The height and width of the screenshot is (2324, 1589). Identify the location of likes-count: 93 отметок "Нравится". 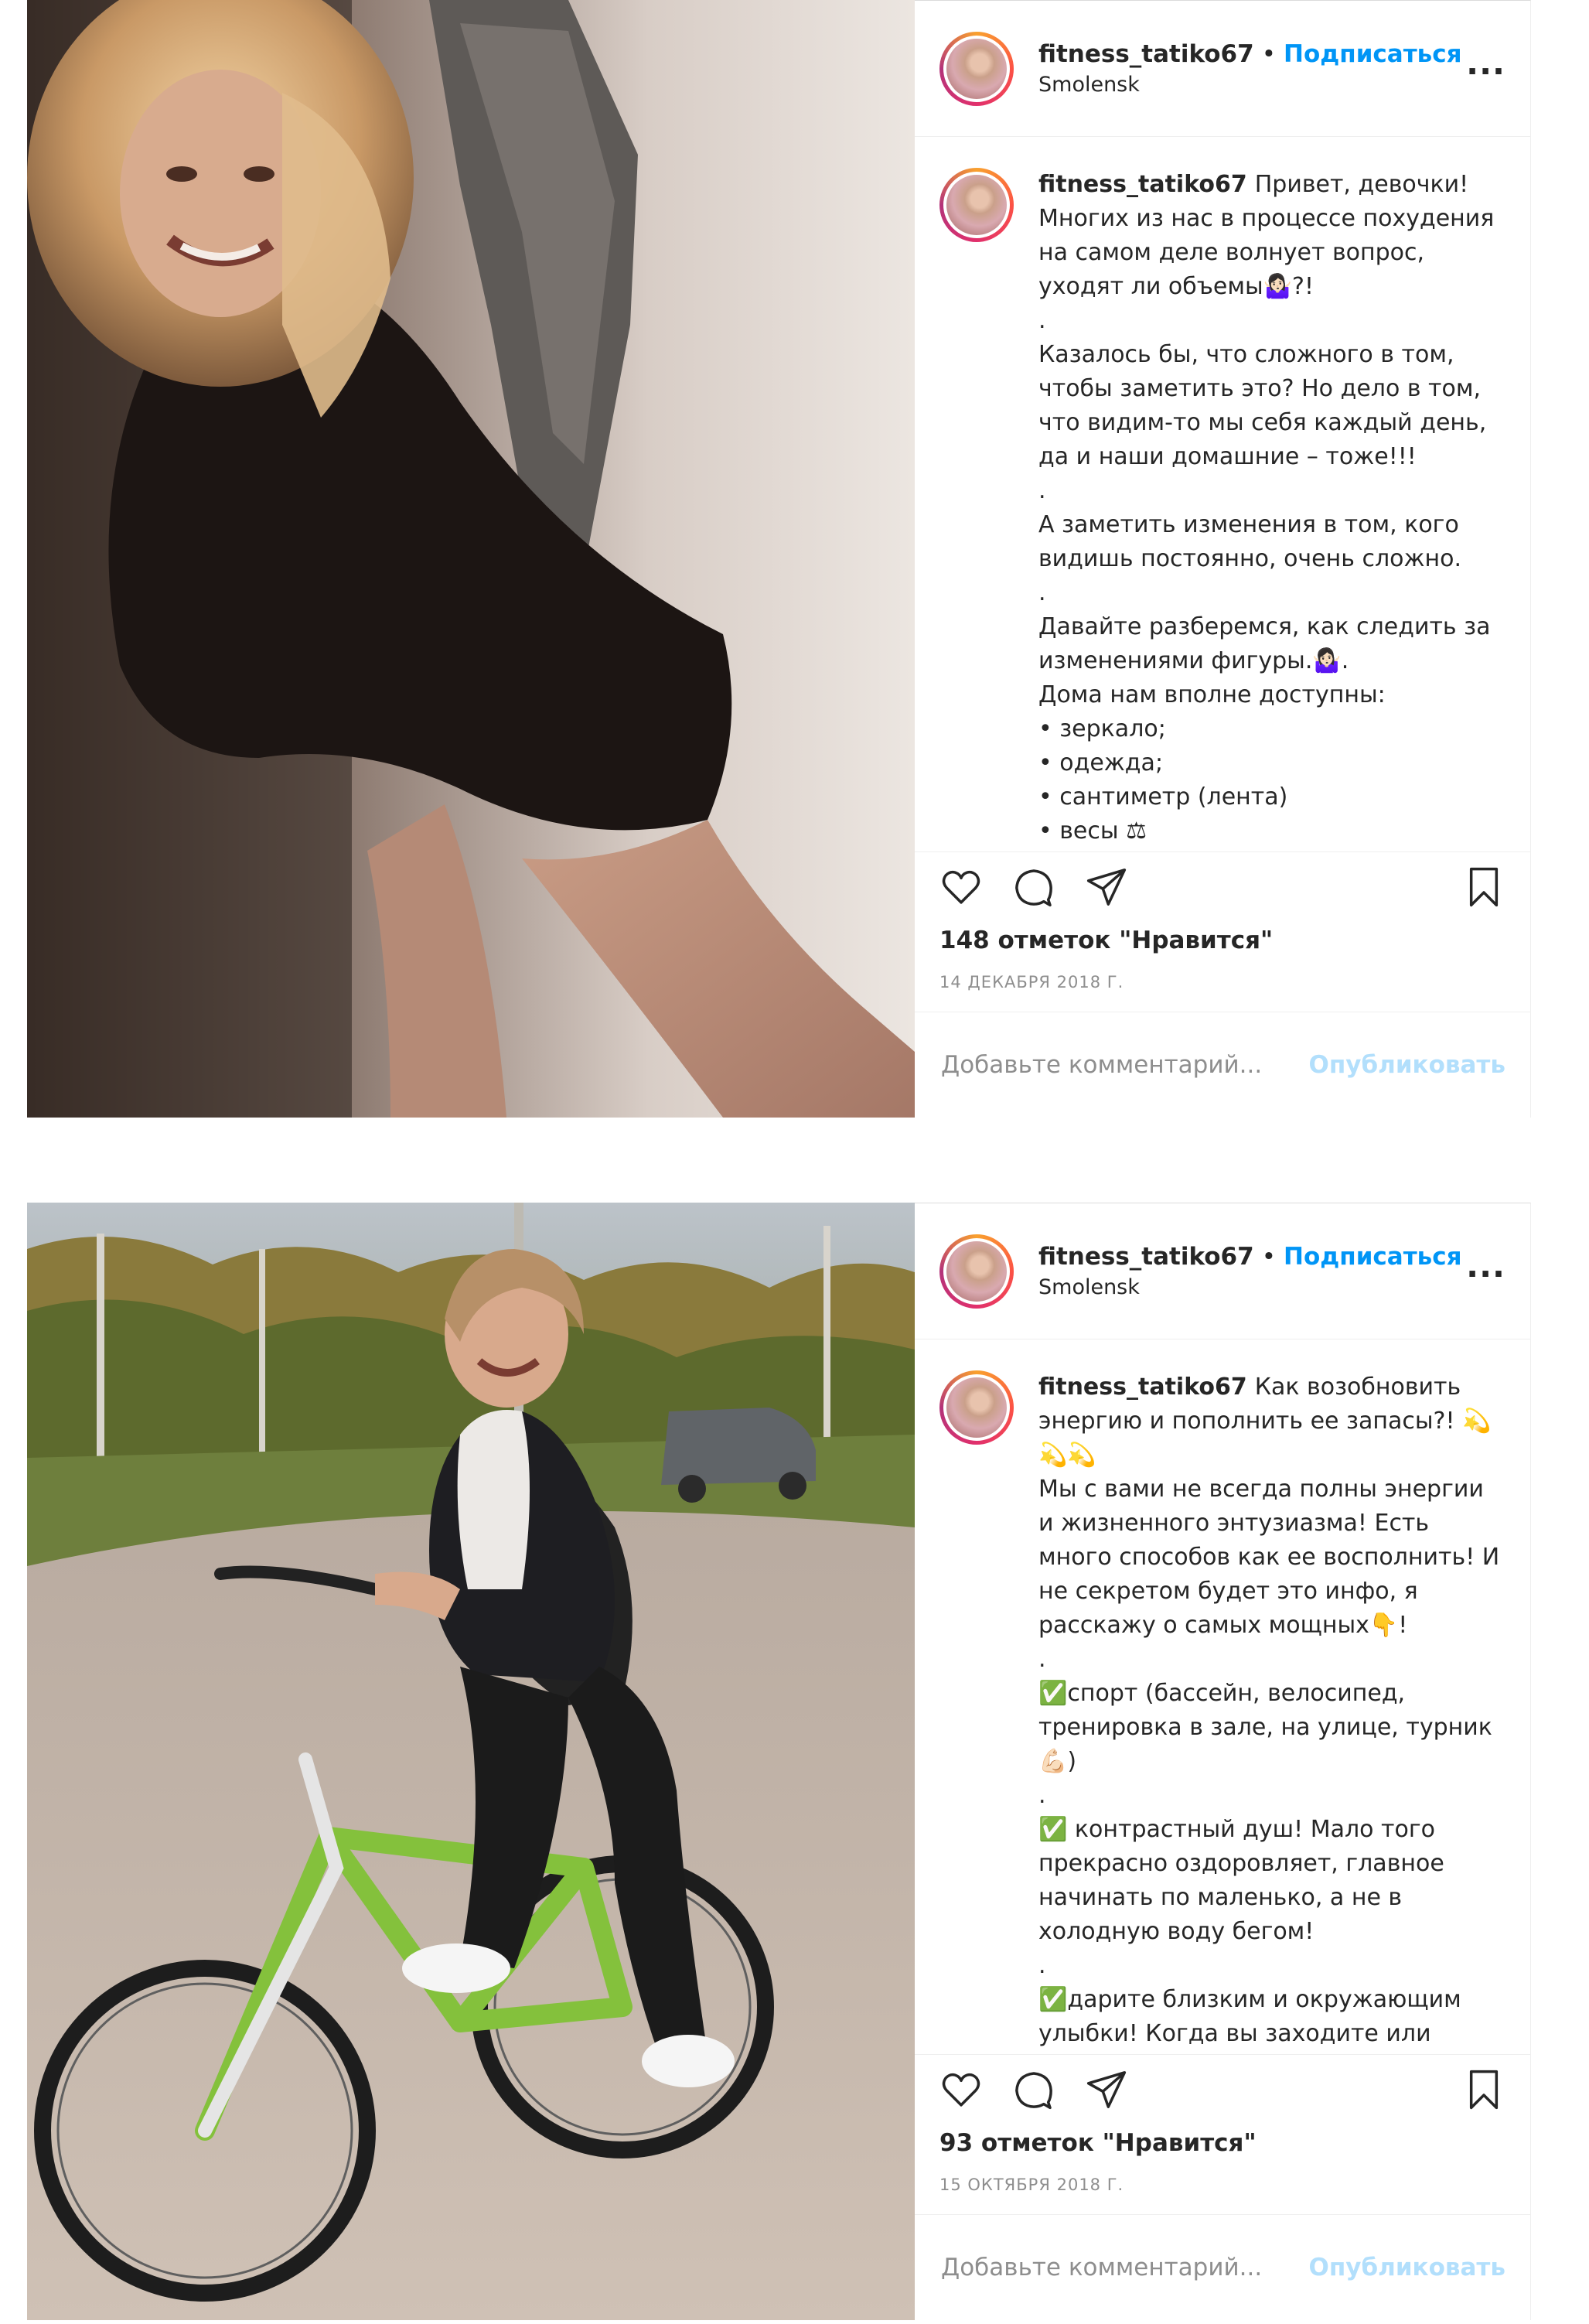
(1222, 2143).